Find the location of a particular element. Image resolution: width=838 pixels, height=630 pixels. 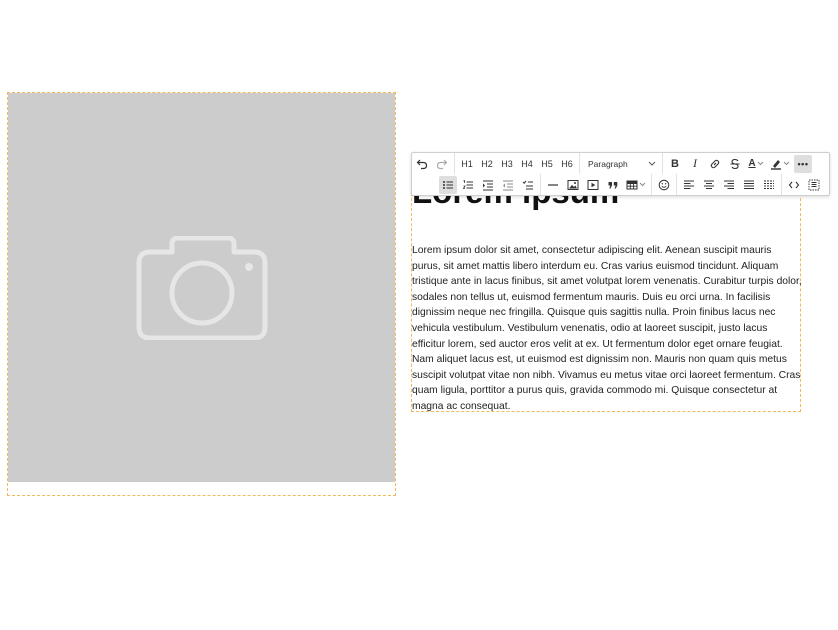

link-icon is located at coordinates (715, 163).